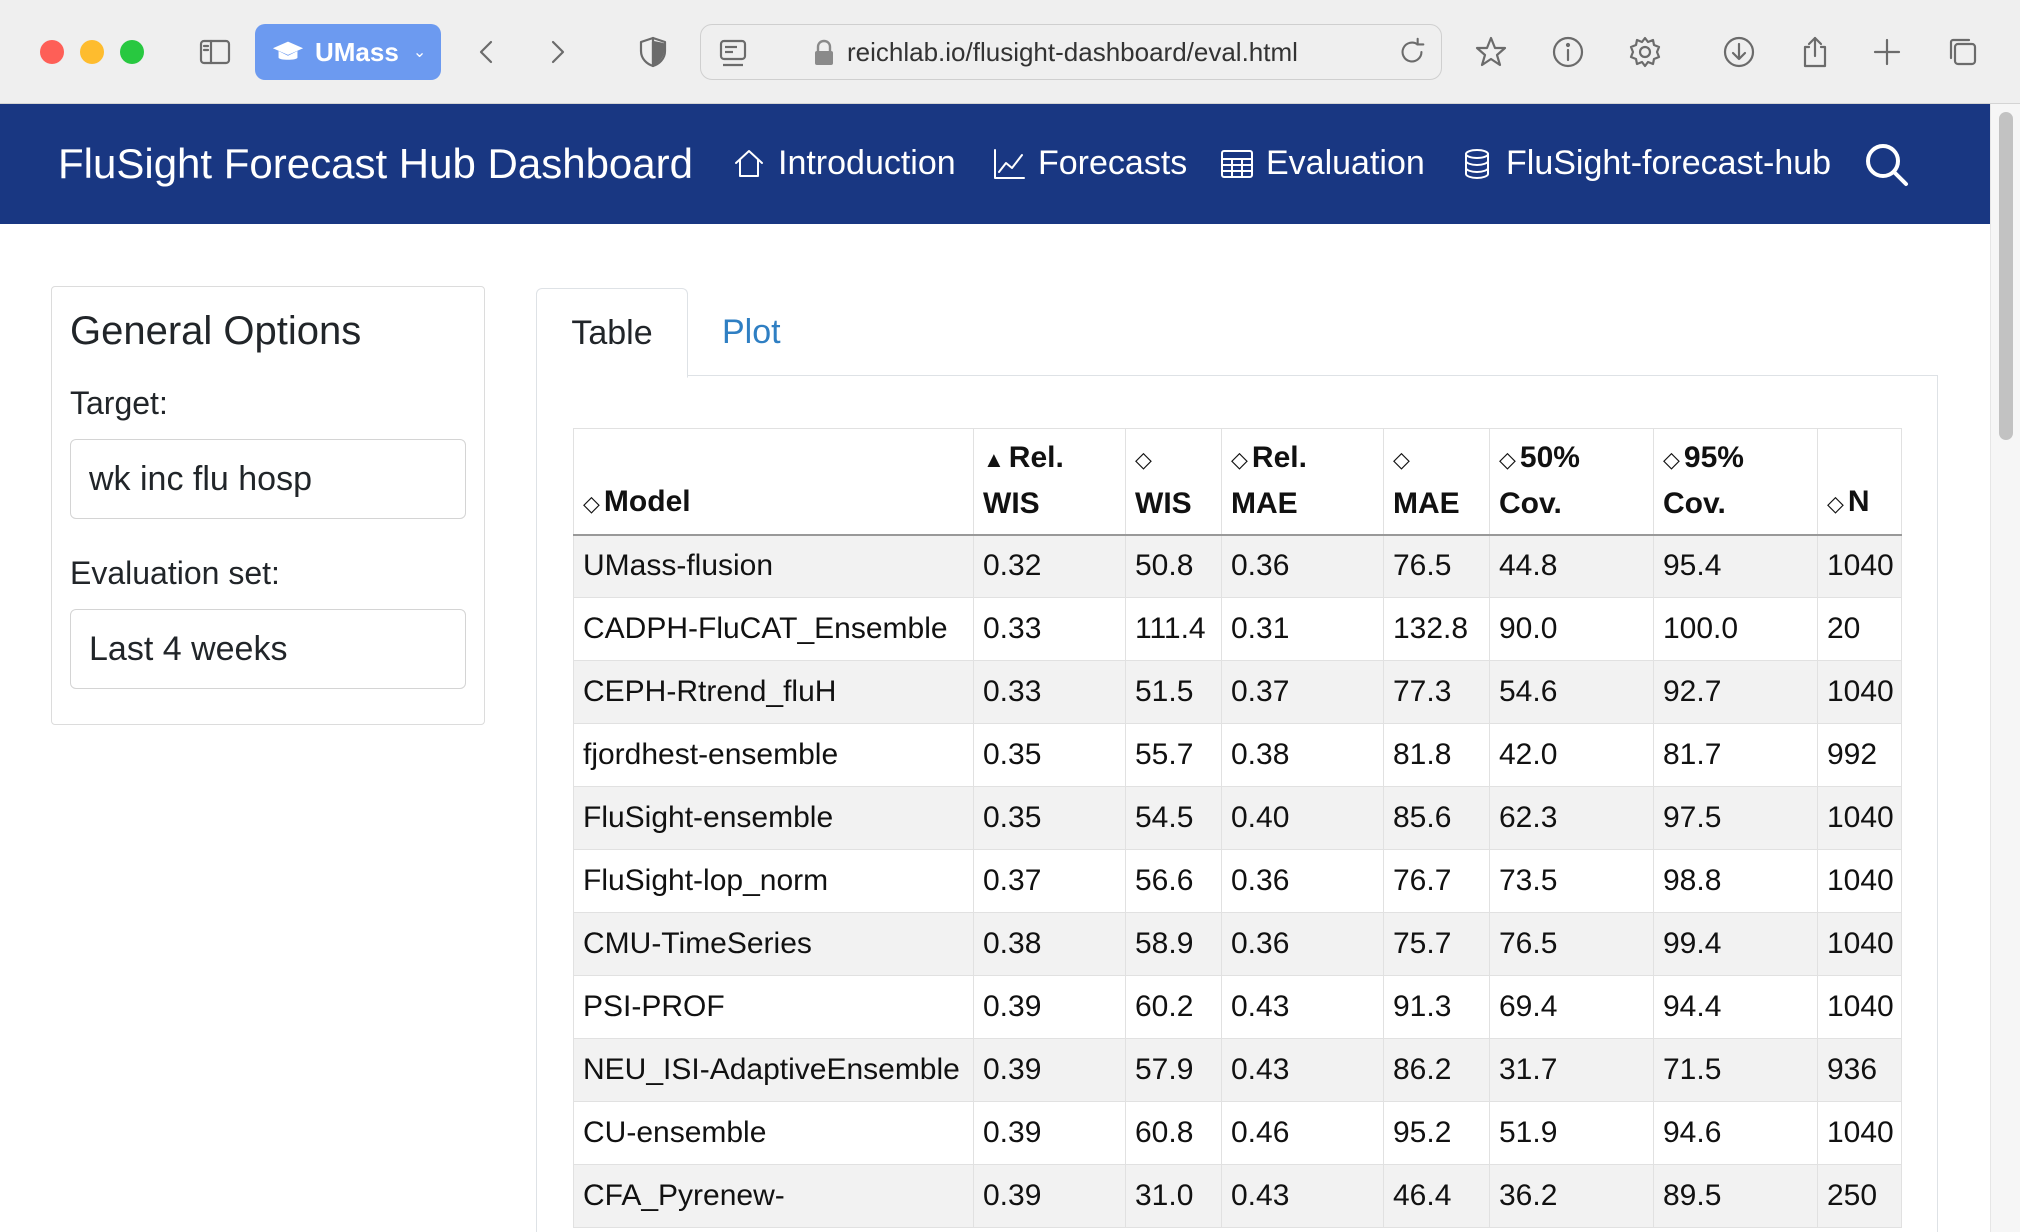 The height and width of the screenshot is (1232, 2020). Describe the element at coordinates (1735, 1133) in the screenshot. I see `cell-95-cov: 94.6` at that location.